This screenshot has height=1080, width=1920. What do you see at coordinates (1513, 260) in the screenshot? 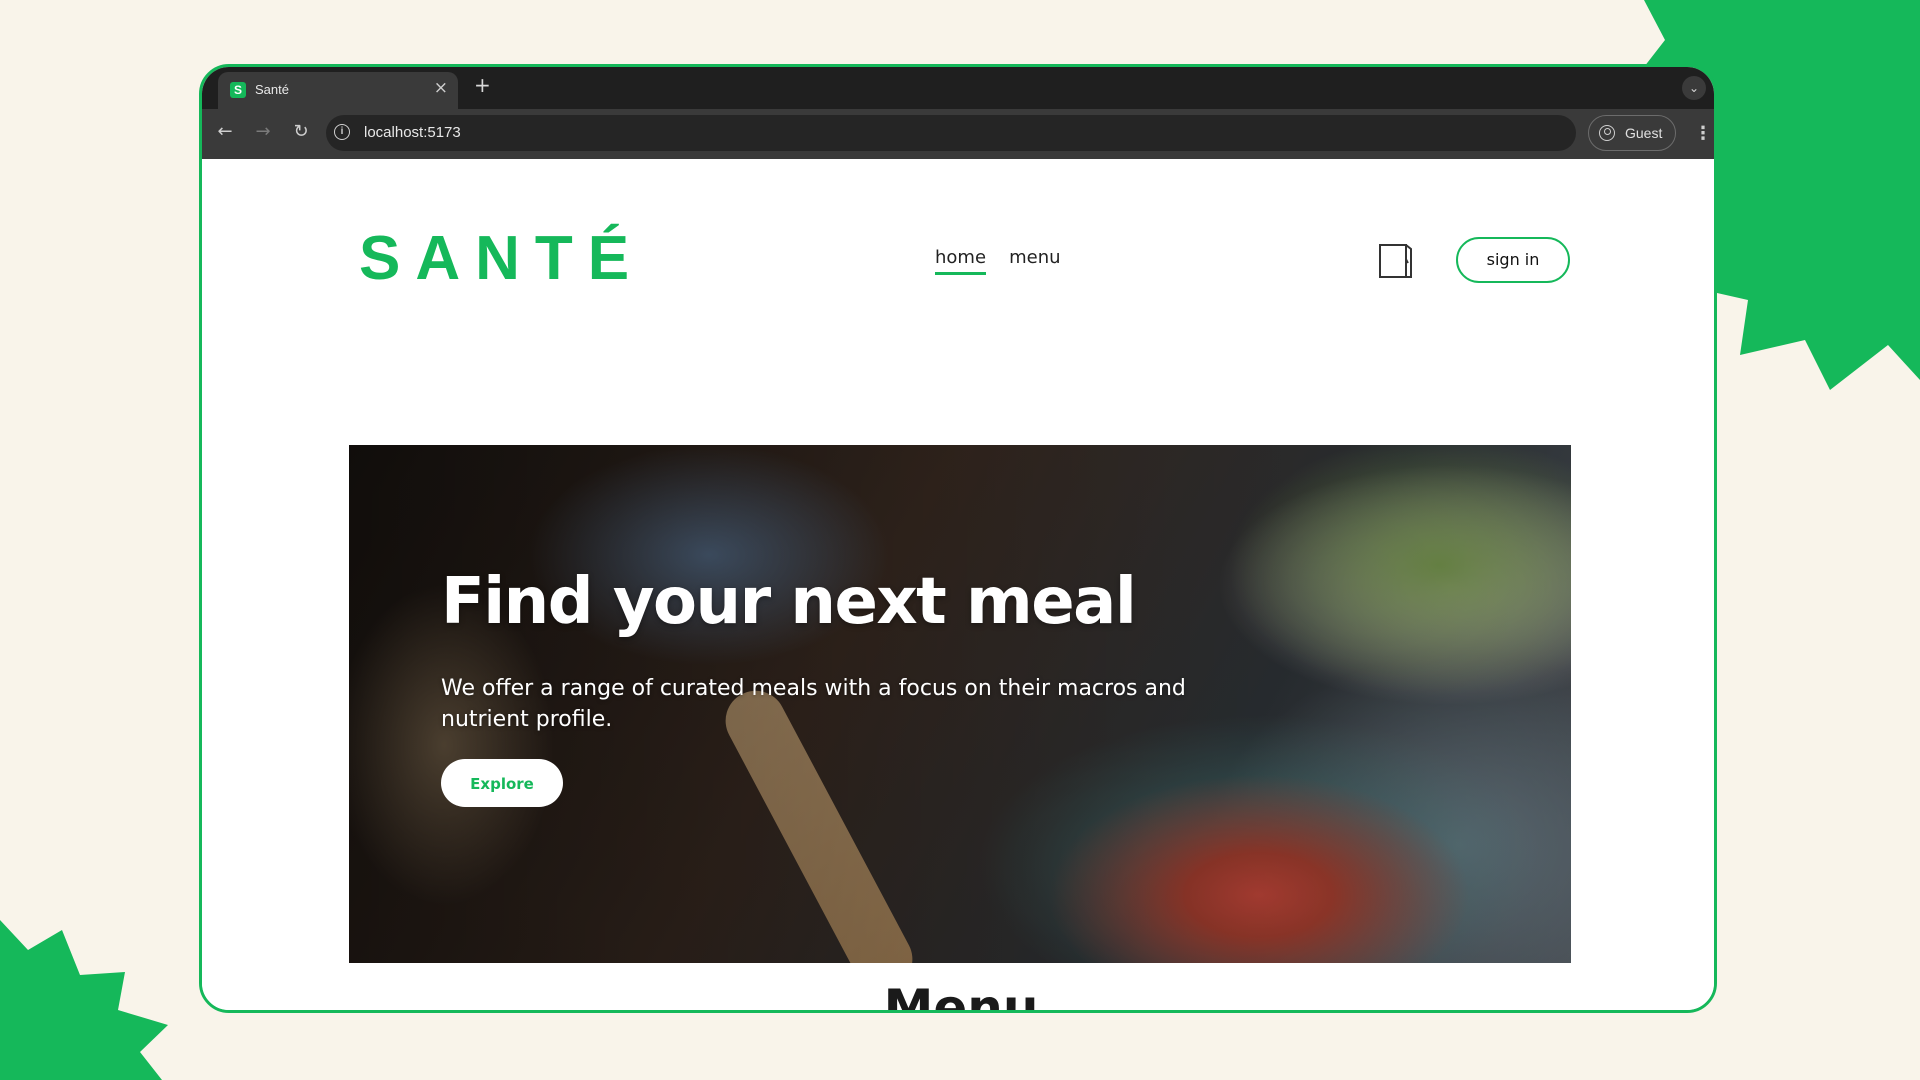
I see `sign-in-button: sign in` at bounding box center [1513, 260].